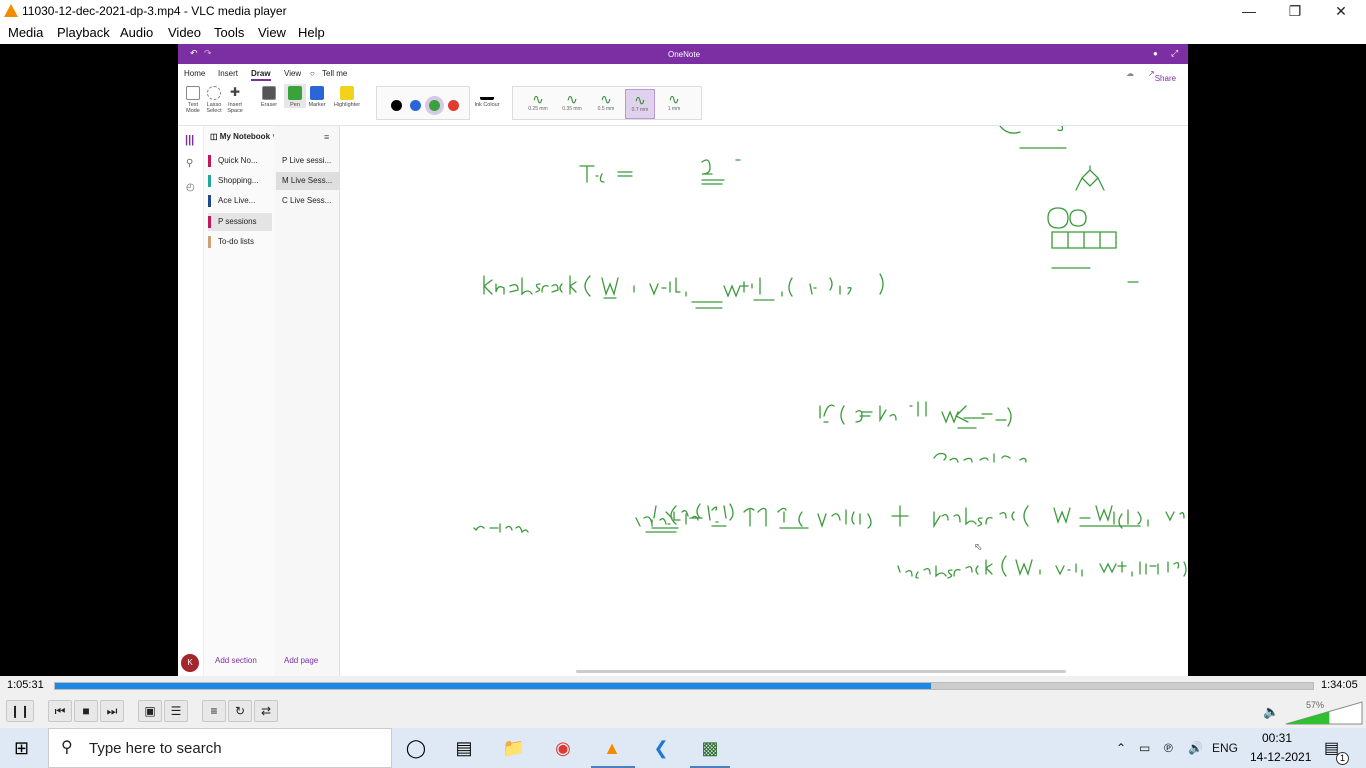  I want to click on extended-settings-button: ☰, so click(176, 711).